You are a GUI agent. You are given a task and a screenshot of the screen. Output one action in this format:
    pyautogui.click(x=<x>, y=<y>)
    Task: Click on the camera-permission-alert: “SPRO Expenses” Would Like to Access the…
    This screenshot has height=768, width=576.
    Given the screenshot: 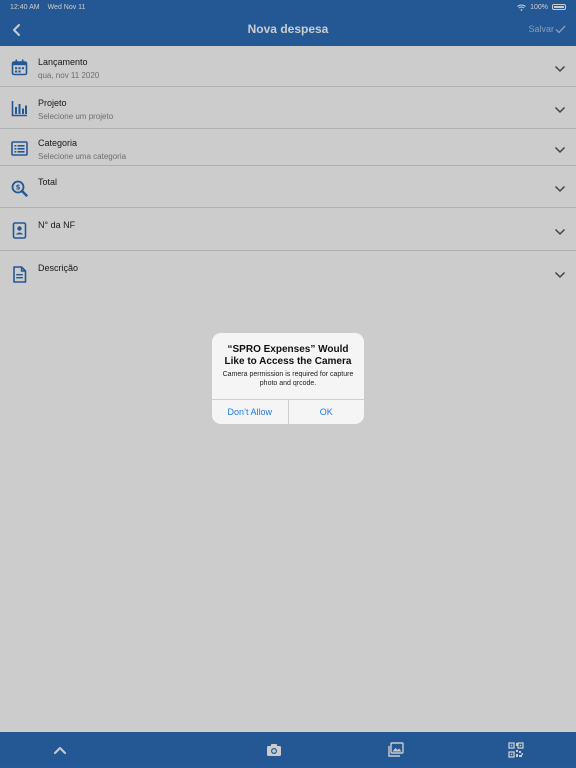 What is the action you would take?
    pyautogui.click(x=288, y=378)
    